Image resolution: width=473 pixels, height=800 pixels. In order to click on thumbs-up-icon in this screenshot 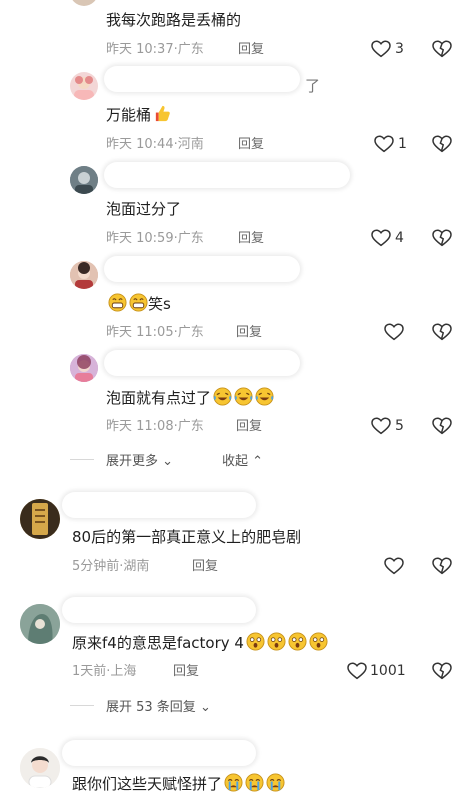, I will do `click(162, 113)`.